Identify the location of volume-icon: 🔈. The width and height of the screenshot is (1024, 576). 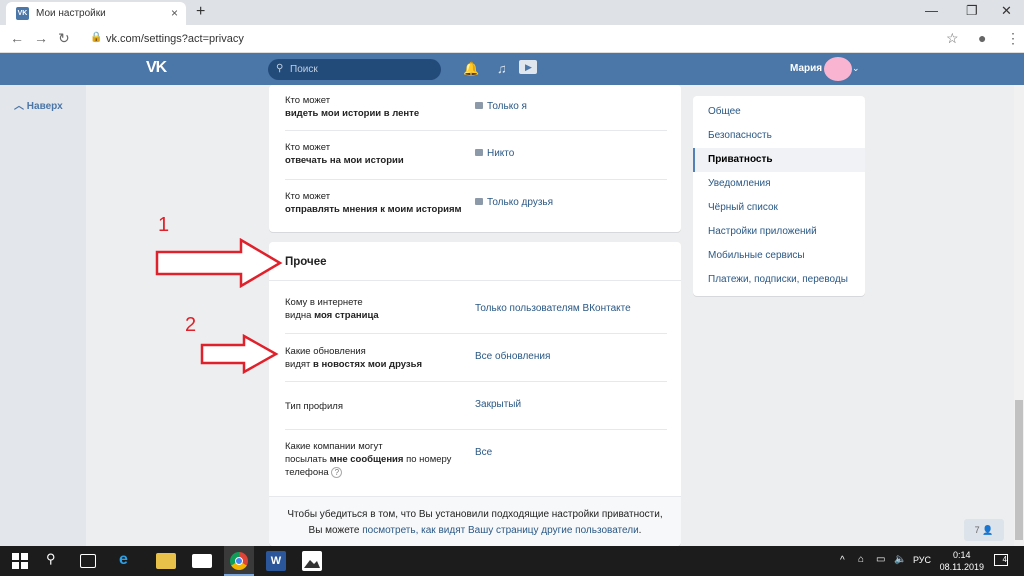
(900, 559).